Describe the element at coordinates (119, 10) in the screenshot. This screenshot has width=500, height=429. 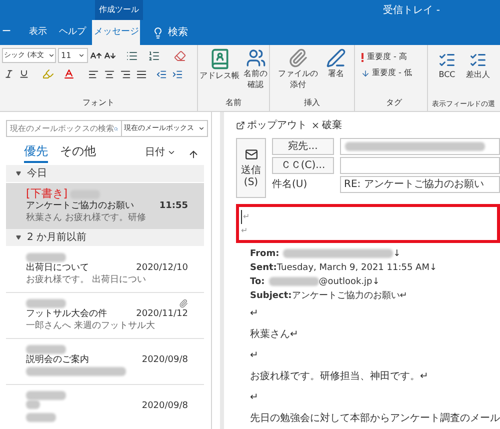
I see `context-tab-label: 作成ツール` at that location.